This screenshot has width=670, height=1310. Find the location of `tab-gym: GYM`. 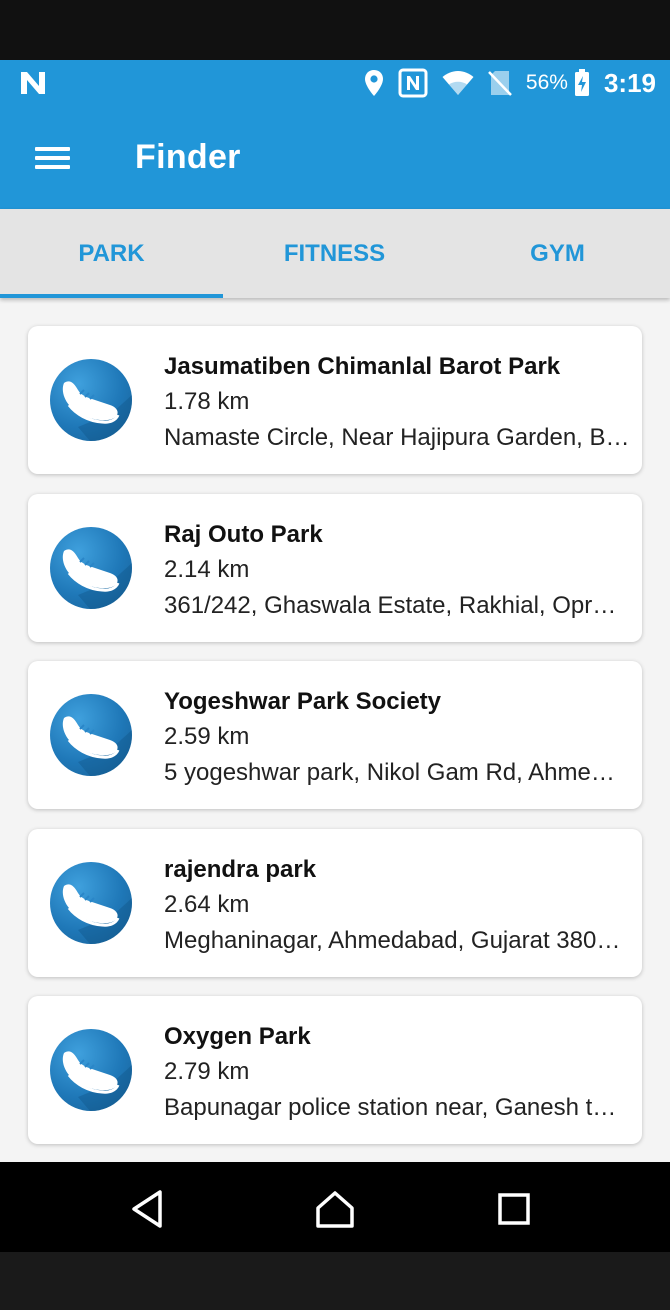

tab-gym: GYM is located at coordinates (557, 253).